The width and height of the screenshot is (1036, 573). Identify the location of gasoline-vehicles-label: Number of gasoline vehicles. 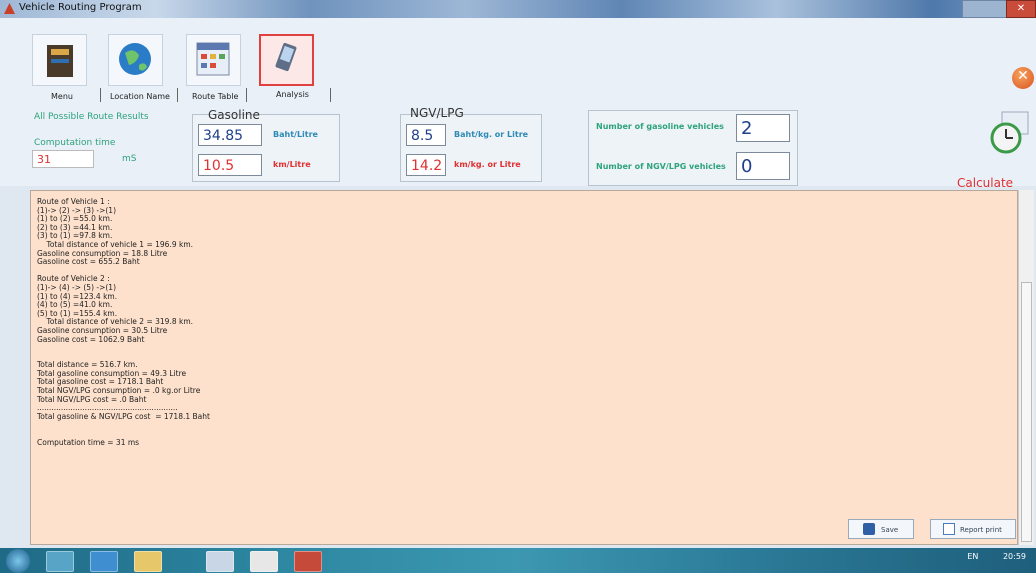
(660, 126).